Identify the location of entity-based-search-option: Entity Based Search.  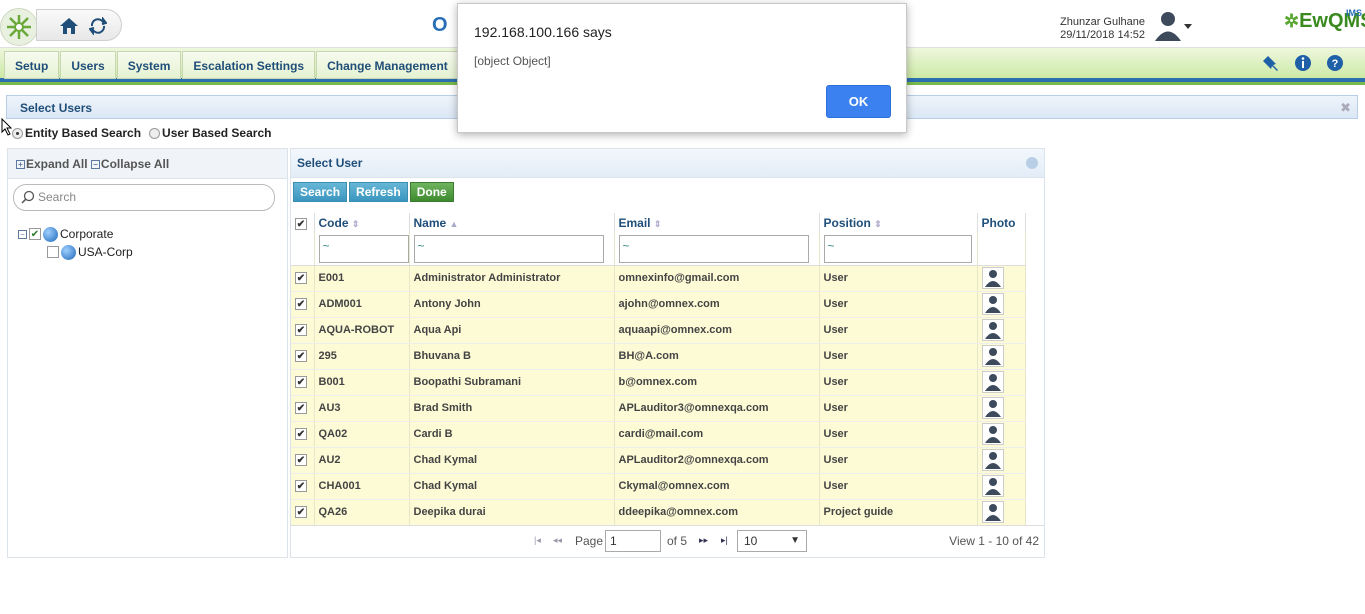
(76, 133).